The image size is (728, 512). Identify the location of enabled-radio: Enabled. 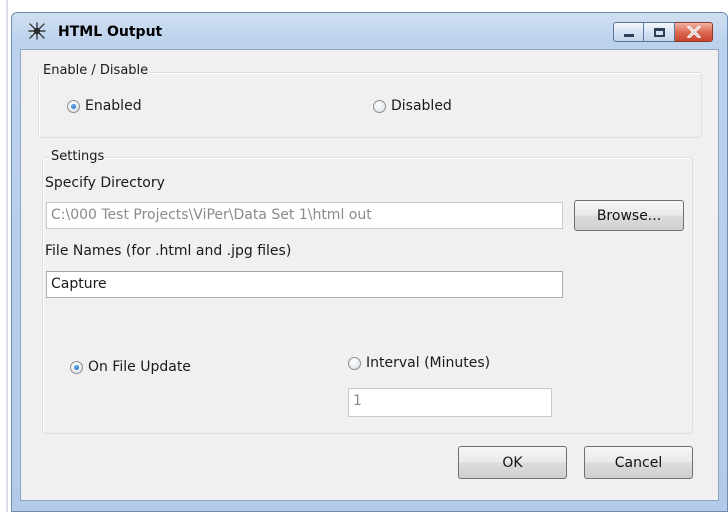
(104, 106).